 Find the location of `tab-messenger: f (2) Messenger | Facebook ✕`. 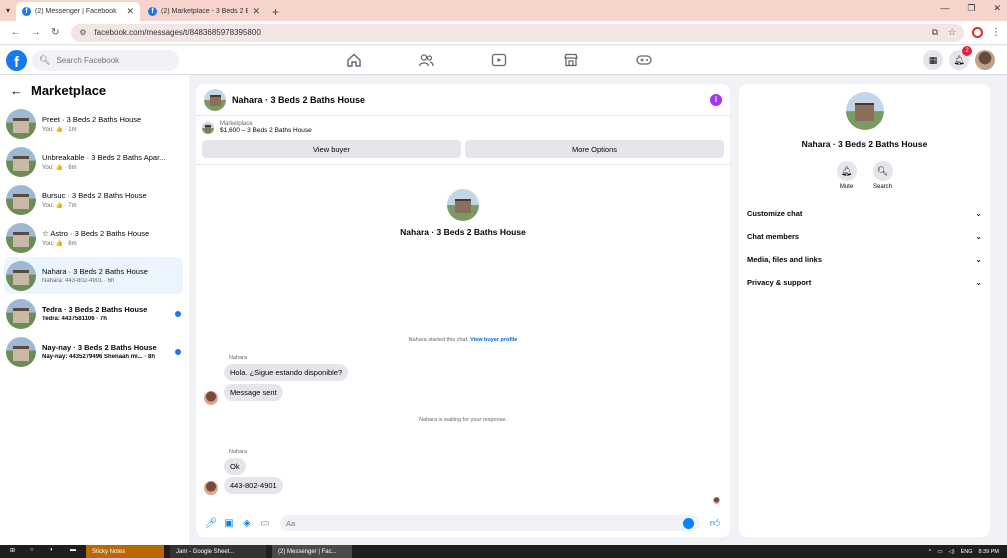

tab-messenger: f (2) Messenger | Facebook ✕ is located at coordinates (78, 11).